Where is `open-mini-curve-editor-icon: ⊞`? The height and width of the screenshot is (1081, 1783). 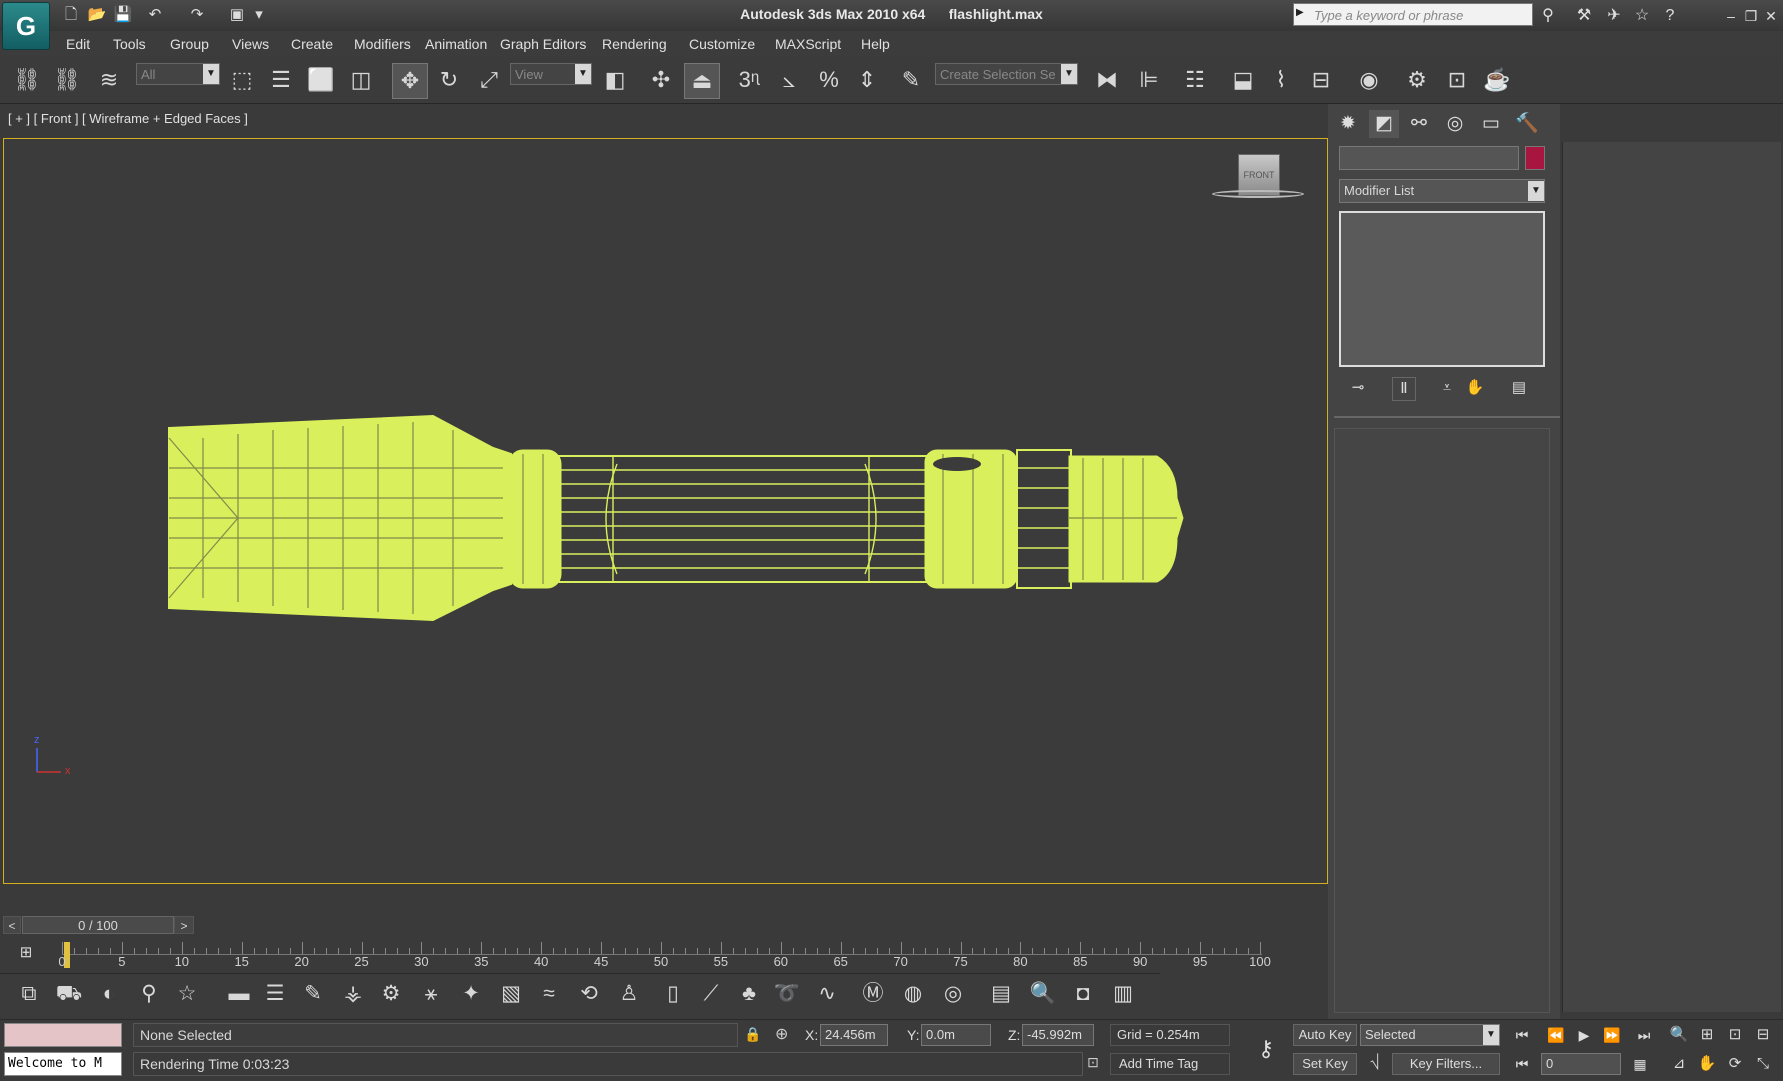 open-mini-curve-editor-icon: ⊞ is located at coordinates (26, 953).